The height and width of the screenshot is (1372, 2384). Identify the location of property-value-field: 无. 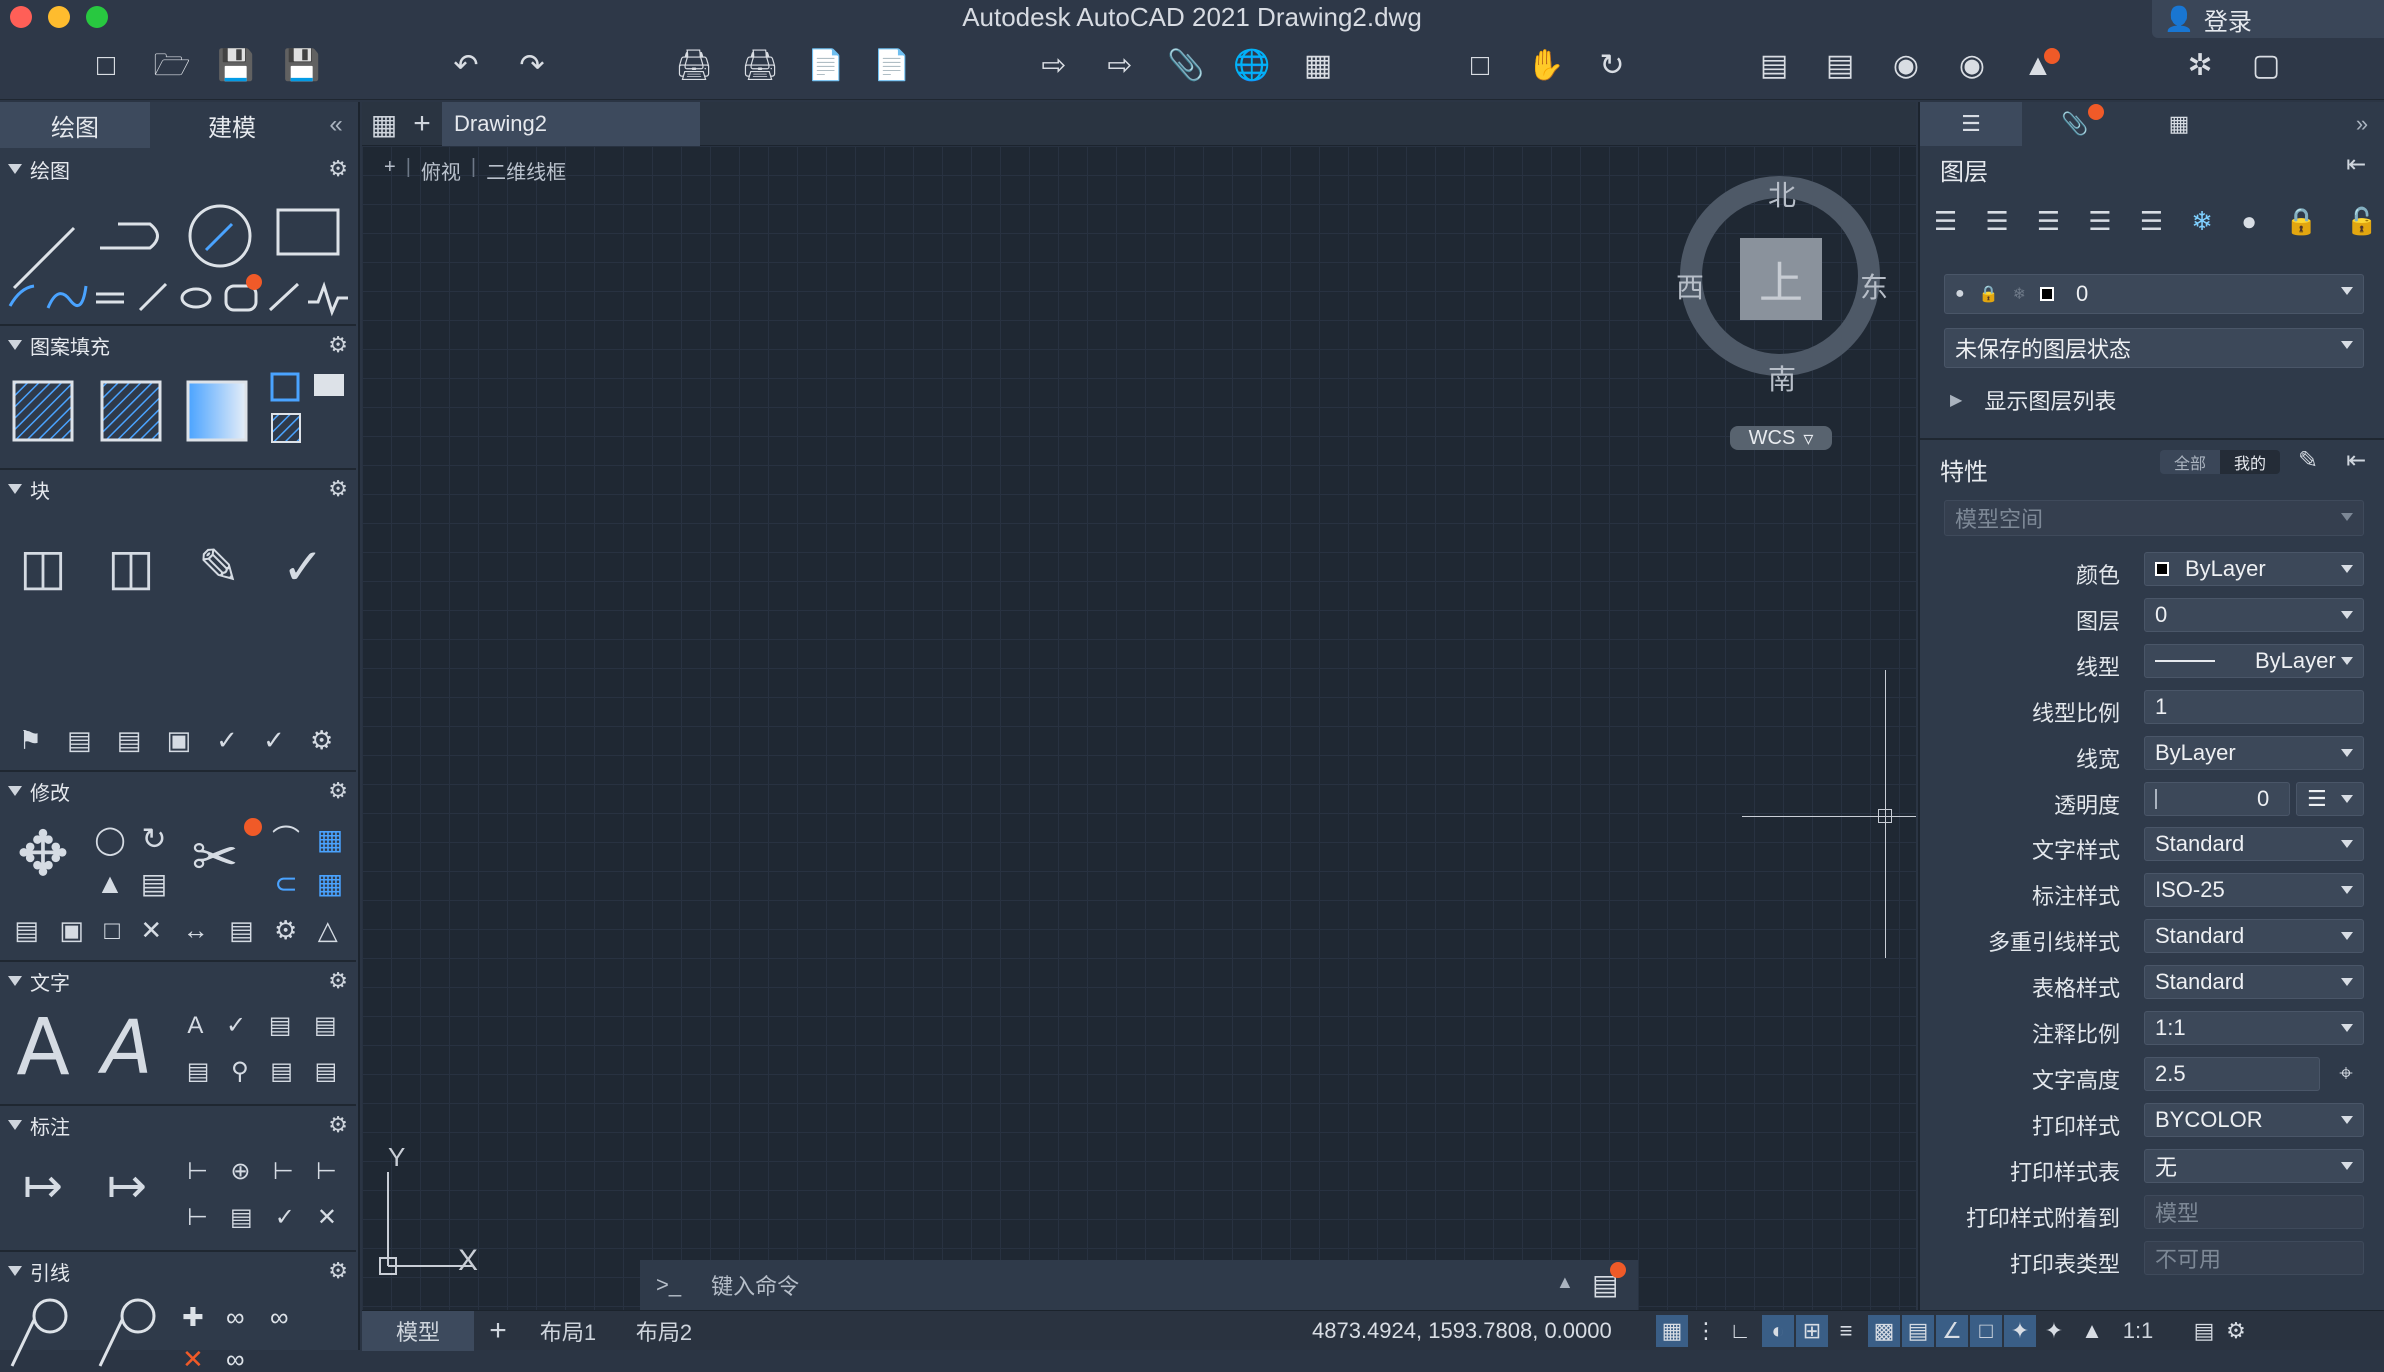
(2254, 1166).